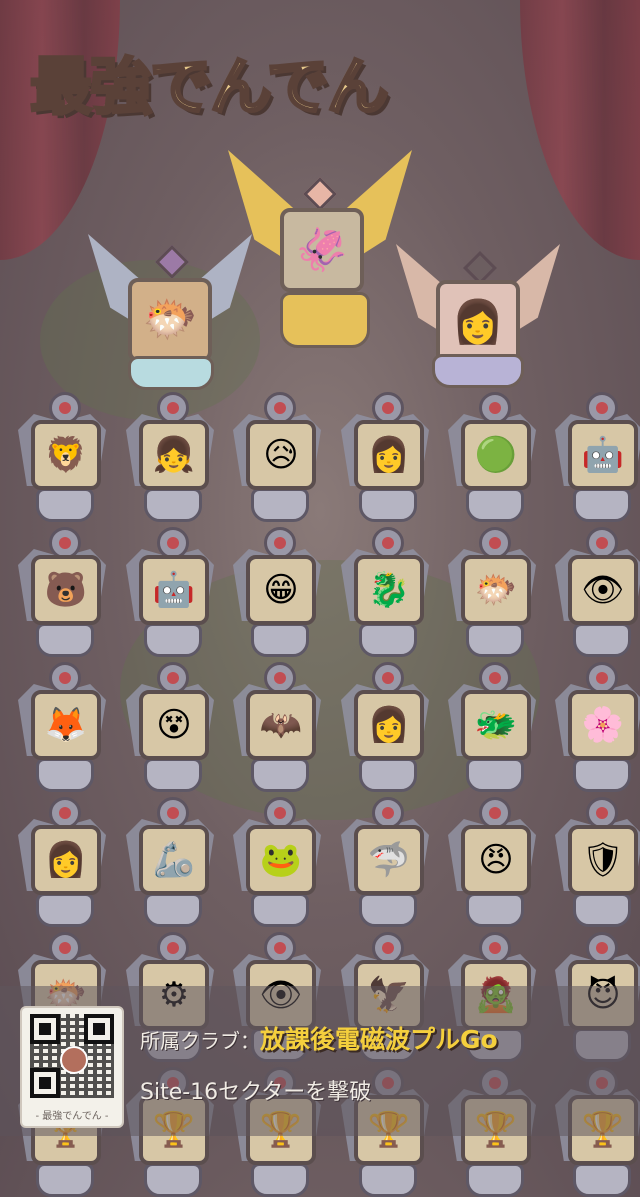 This screenshot has width=640, height=1197. What do you see at coordinates (281, 590) in the screenshot?
I see `brown-hair-boy-icon: 😁` at bounding box center [281, 590].